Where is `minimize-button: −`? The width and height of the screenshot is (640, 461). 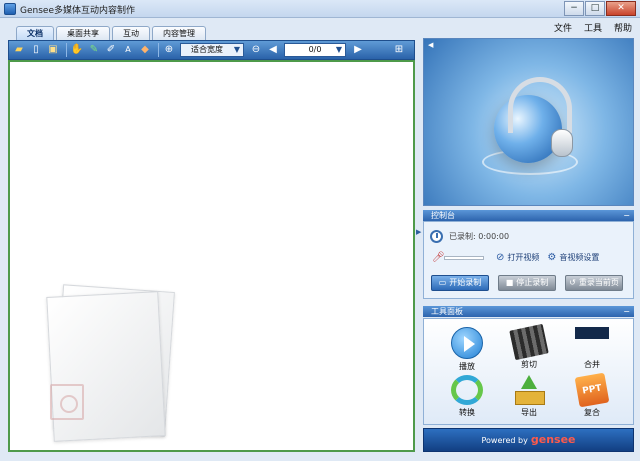
minimize-button: − is located at coordinates (574, 8).